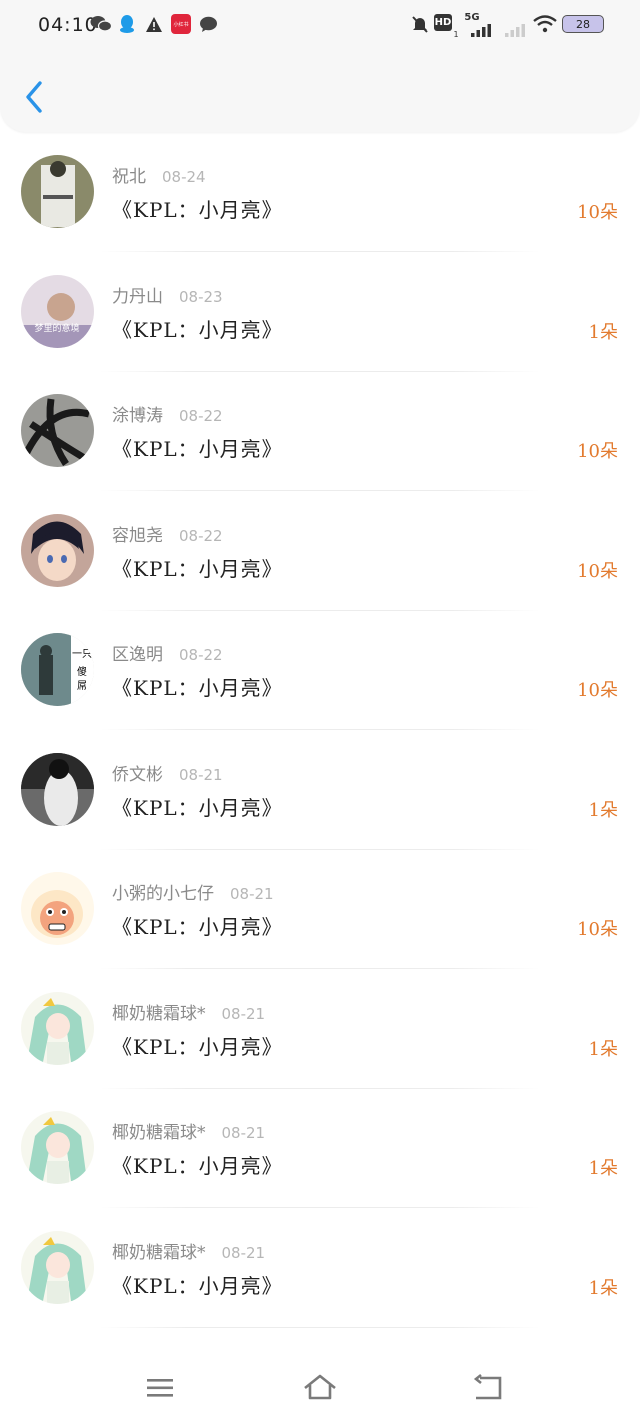  Describe the element at coordinates (137, 416) in the screenshot. I see `sender-name-text: 涂博涛` at that location.